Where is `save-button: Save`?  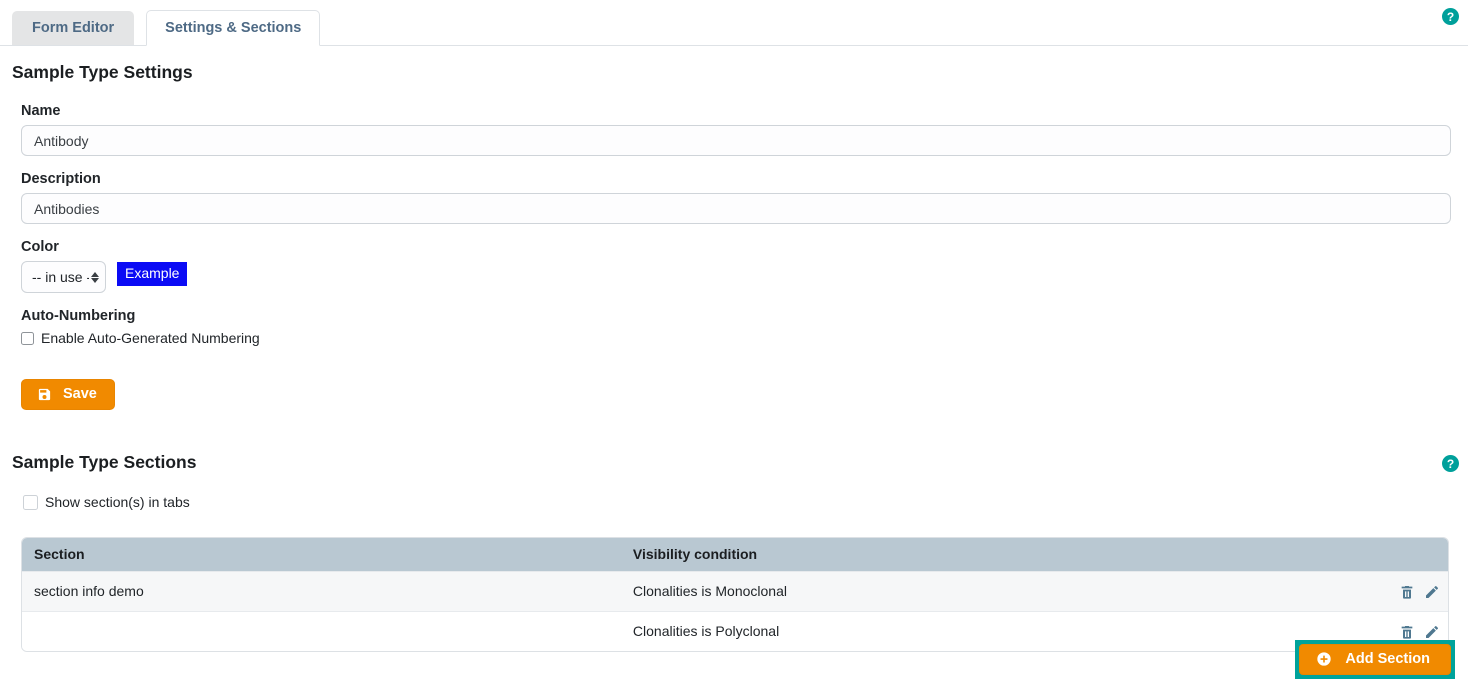 save-button: Save is located at coordinates (68, 394).